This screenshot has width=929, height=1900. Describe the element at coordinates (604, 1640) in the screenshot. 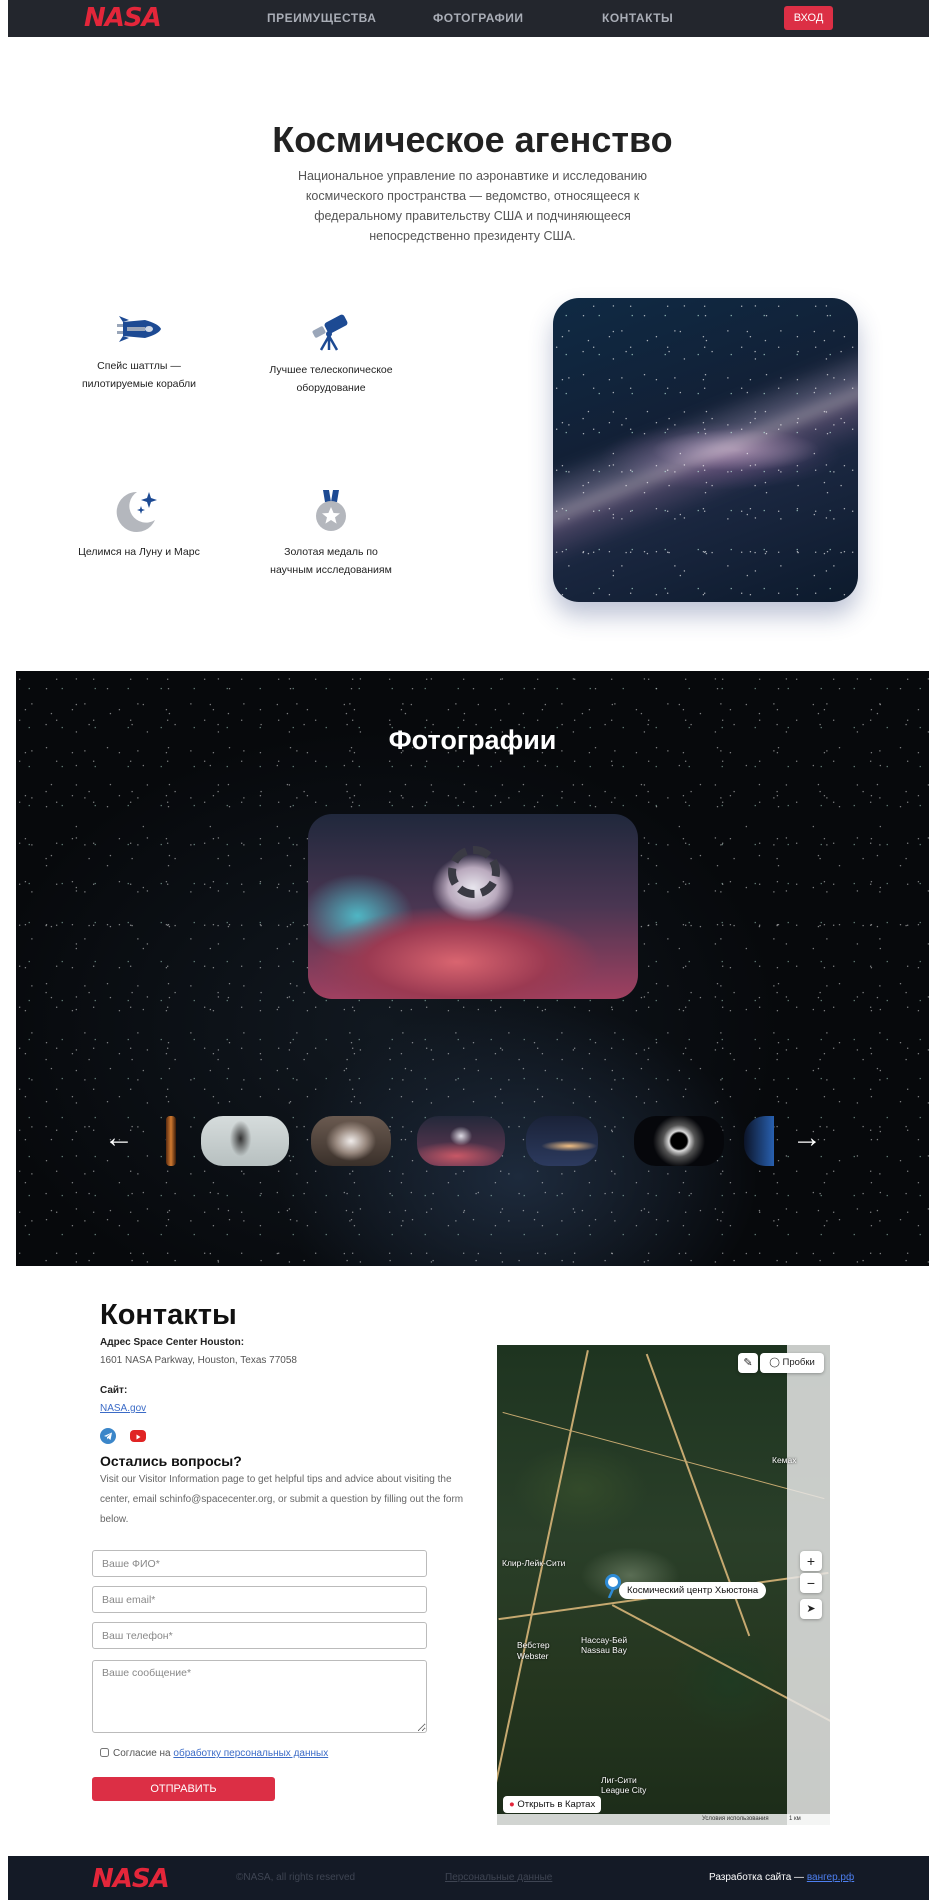

I see `map-place: Нассау-Бей` at that location.